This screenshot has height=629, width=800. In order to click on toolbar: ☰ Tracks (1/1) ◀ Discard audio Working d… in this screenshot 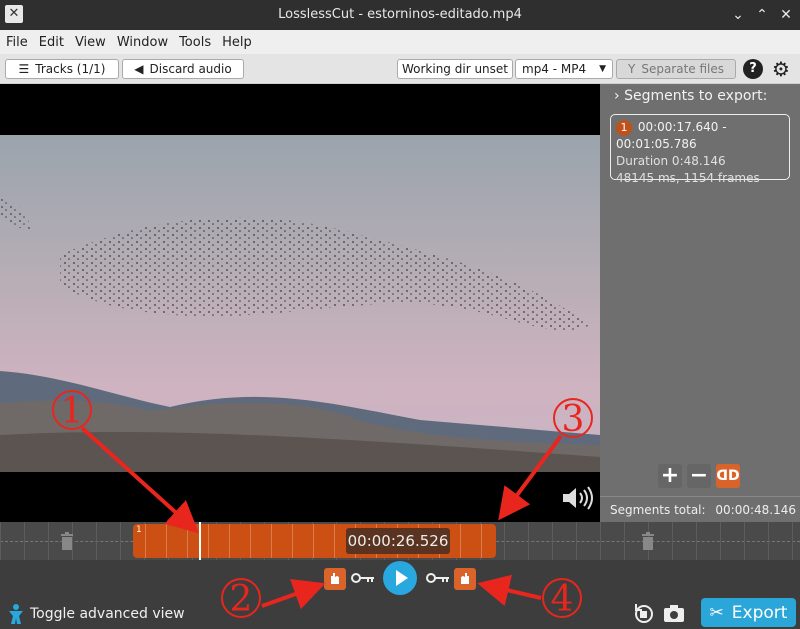, I will do `click(400, 69)`.